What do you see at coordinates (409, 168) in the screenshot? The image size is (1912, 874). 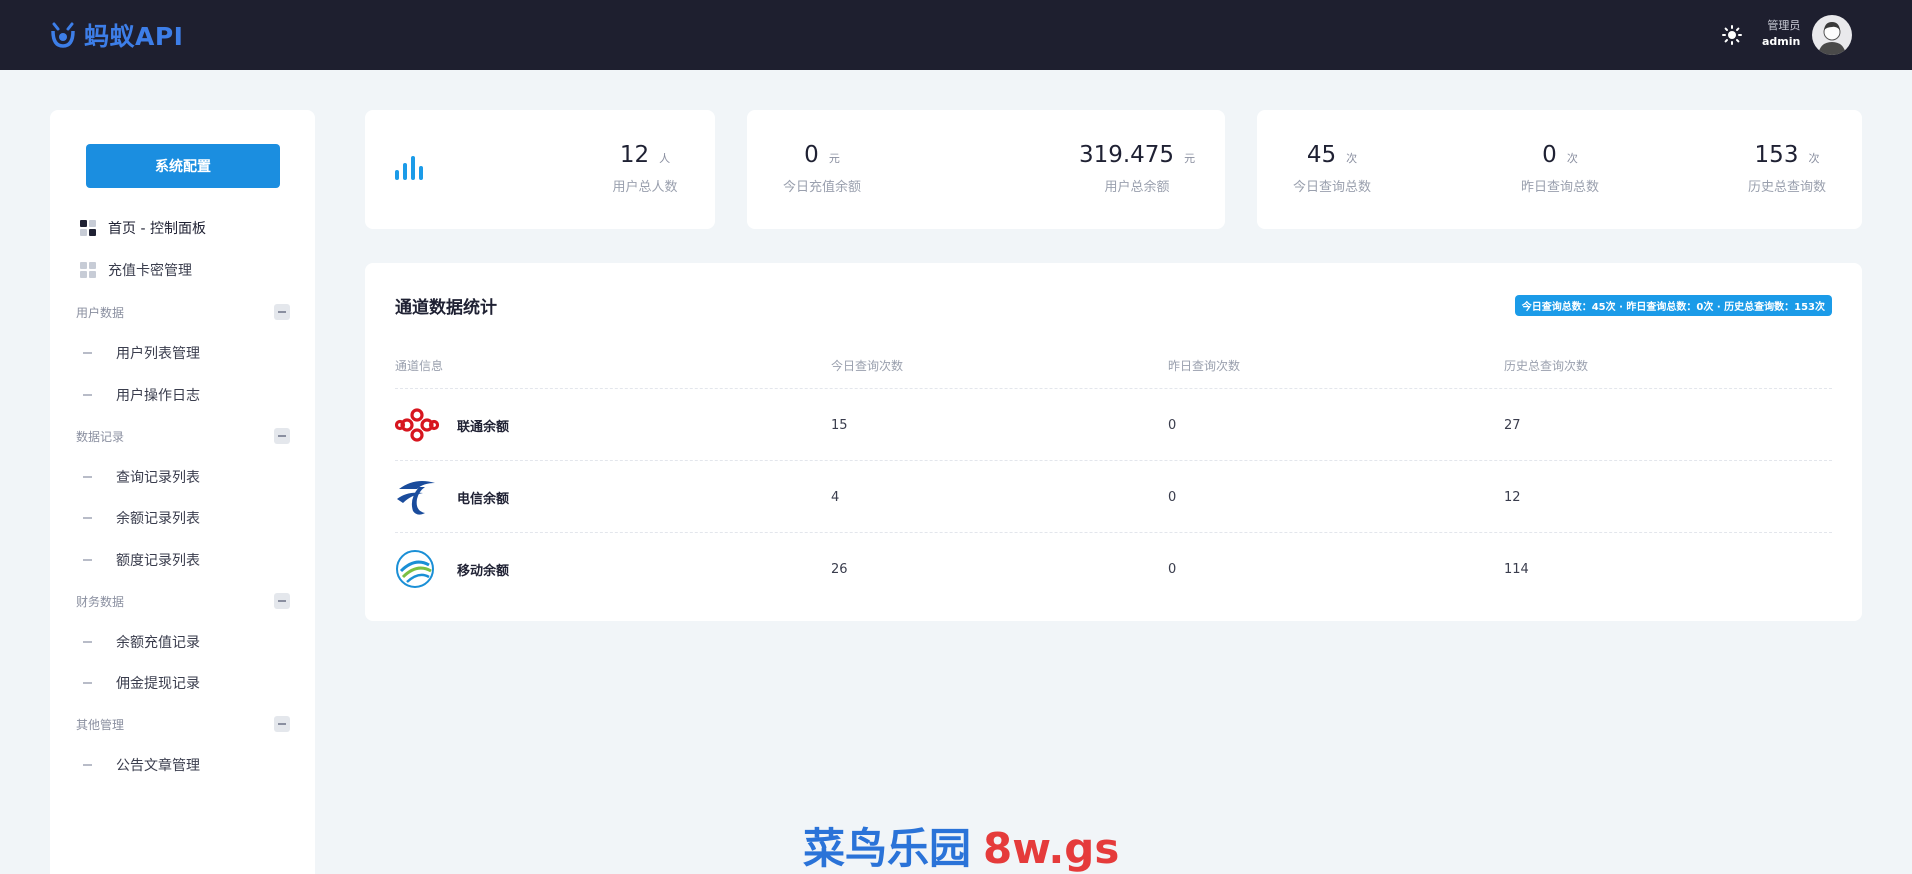 I see `bar-chart-icon` at bounding box center [409, 168].